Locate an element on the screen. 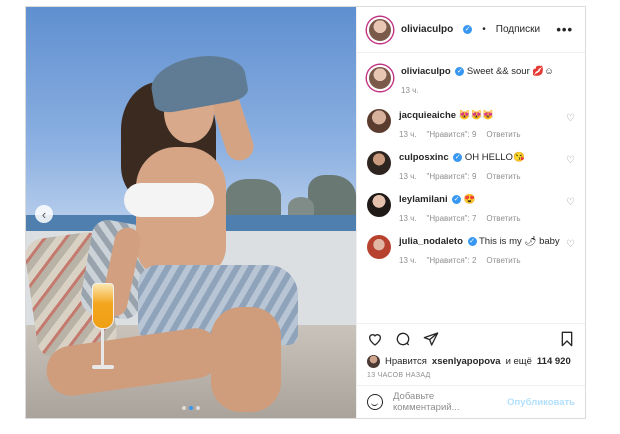 This screenshot has height=434, width=620. likes-middle: и ещё is located at coordinates (518, 361).